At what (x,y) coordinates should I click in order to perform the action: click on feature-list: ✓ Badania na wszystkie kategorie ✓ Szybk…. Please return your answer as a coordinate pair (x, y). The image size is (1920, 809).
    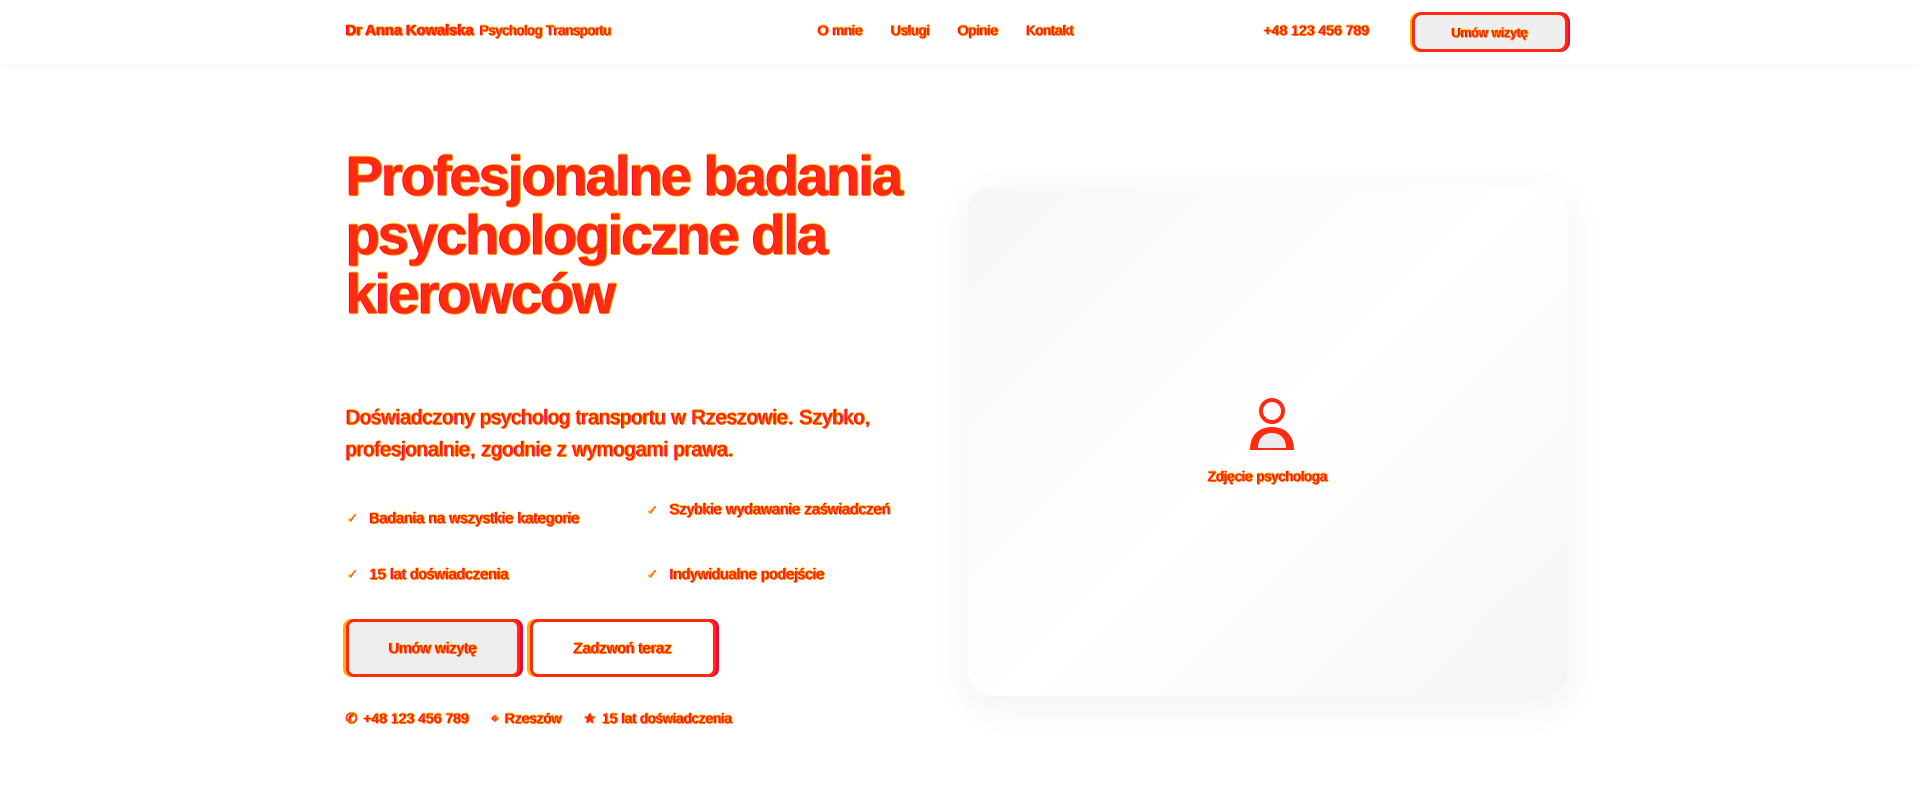
    Looking at the image, I should click on (626, 546).